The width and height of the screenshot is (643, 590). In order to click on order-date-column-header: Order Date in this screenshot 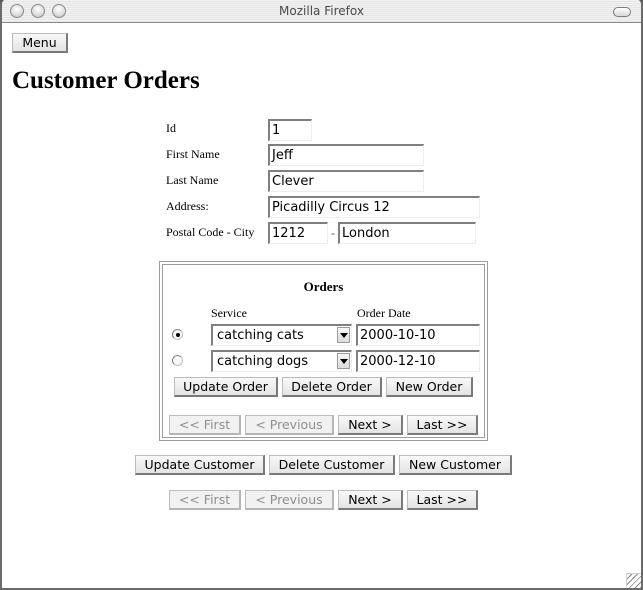, I will do `click(384, 313)`.